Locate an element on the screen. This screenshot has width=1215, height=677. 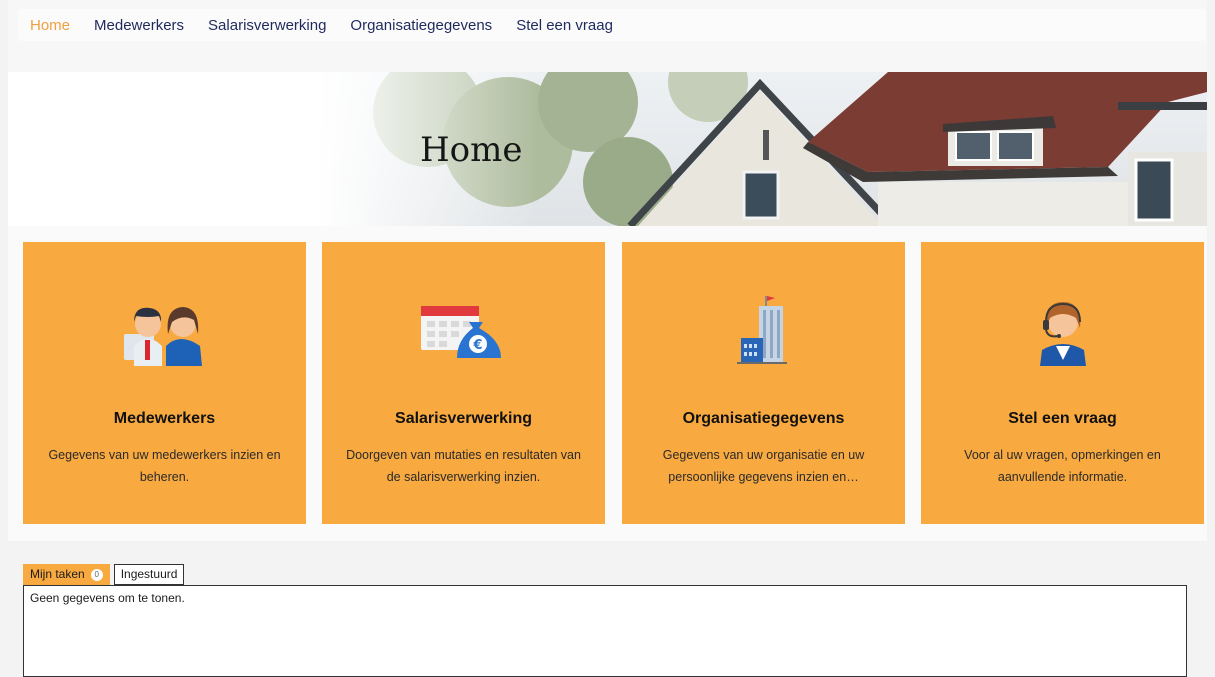
nav-item-home: Home is located at coordinates (50, 25).